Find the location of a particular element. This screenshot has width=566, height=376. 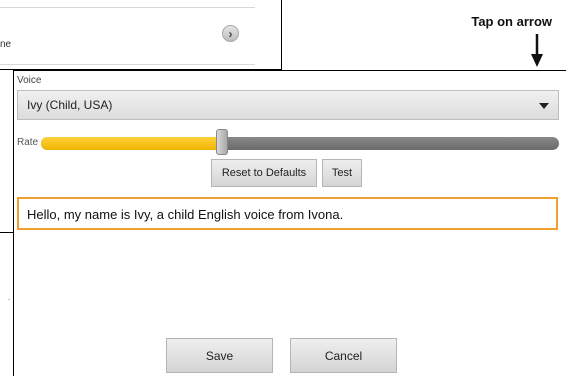

chevron-right-icon: › is located at coordinates (230, 33).